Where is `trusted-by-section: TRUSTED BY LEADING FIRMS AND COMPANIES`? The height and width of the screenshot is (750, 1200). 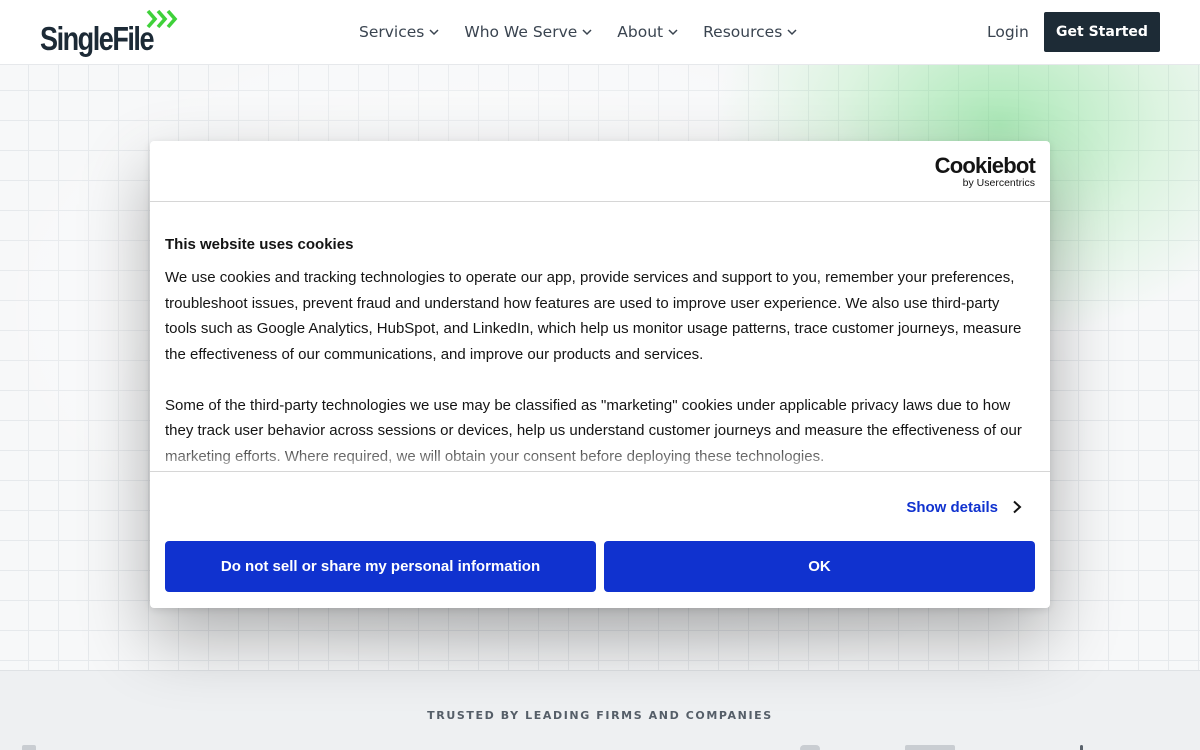 trusted-by-section: TRUSTED BY LEADING FIRMS AND COMPANIES is located at coordinates (600, 710).